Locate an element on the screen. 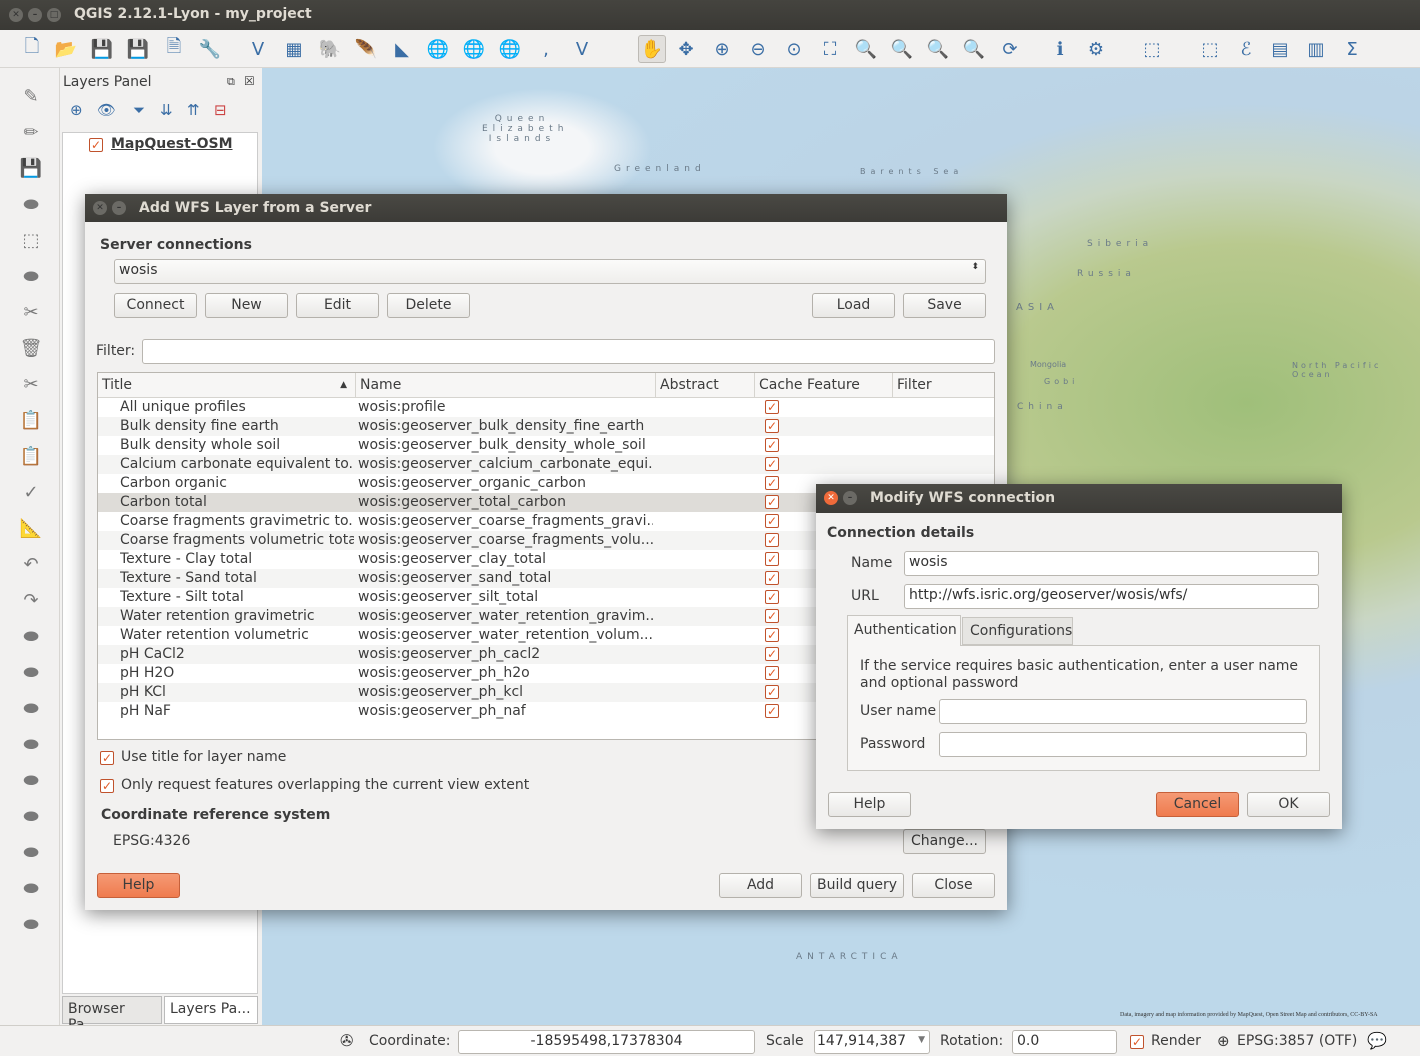  refresh-icon: ⟳ is located at coordinates (1010, 49).